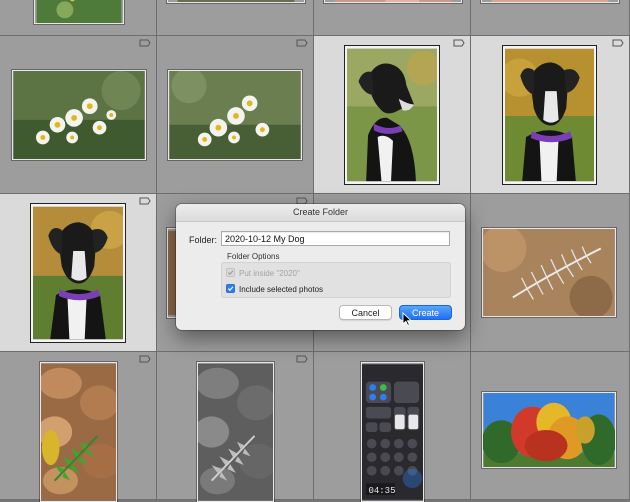 The width and height of the screenshot is (630, 502). Describe the element at coordinates (281, 289) in the screenshot. I see `include-selected-label: Include selected photos` at that location.